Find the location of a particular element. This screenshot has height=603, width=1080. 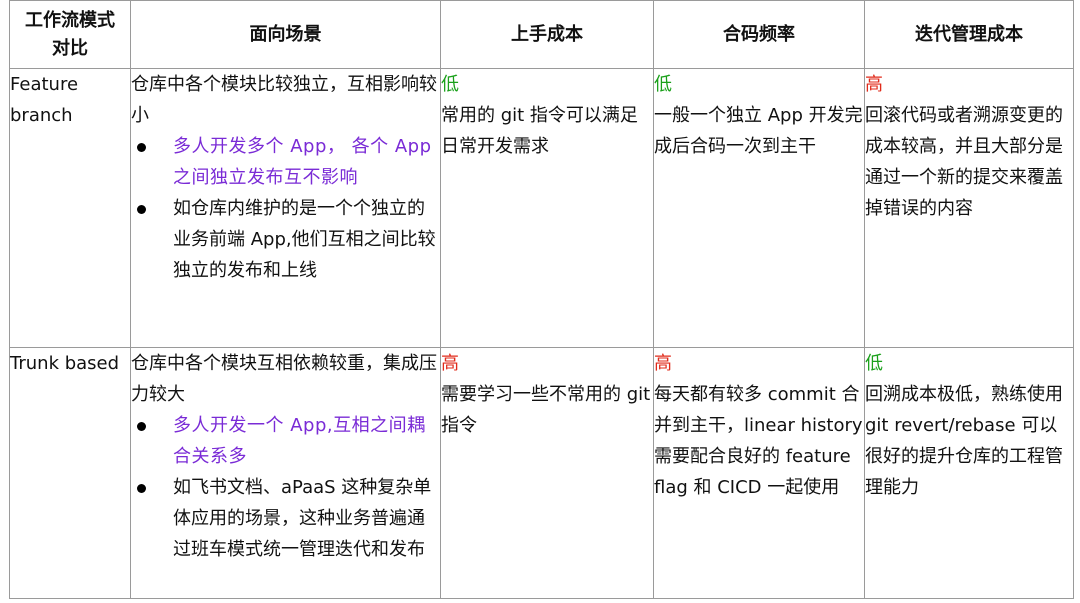

scenario-intro: 仓库中各个模块比较独立，互相影响较小 is located at coordinates (284, 100).